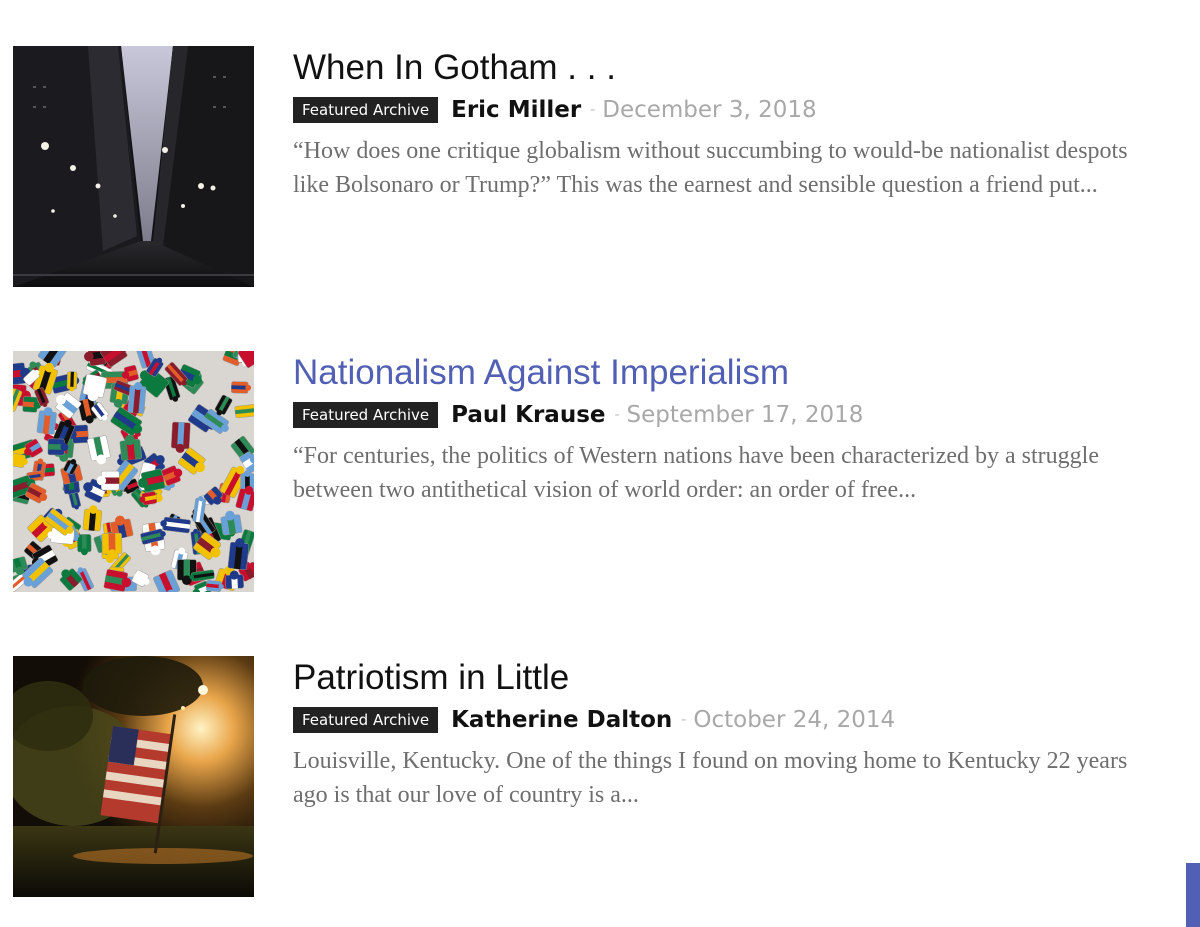 The image size is (1200, 927). I want to click on scroll-to-top-button, so click(1193, 895).